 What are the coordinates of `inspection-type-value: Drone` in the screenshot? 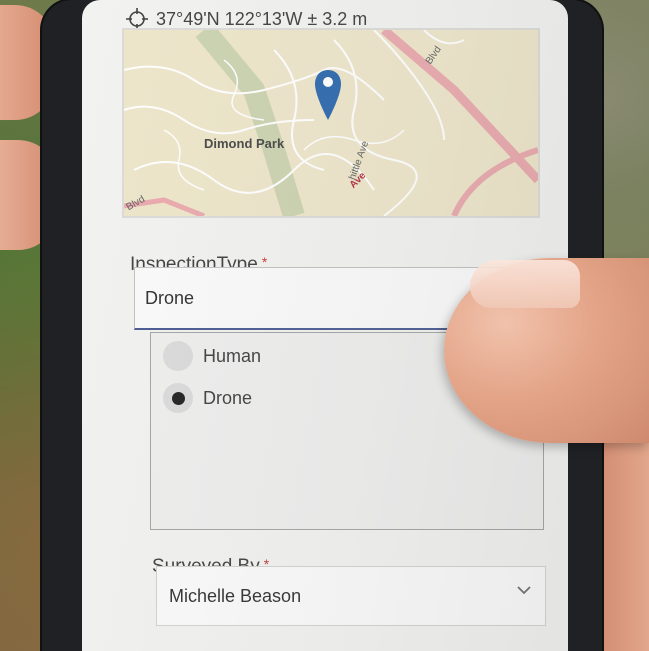 It's located at (170, 297).